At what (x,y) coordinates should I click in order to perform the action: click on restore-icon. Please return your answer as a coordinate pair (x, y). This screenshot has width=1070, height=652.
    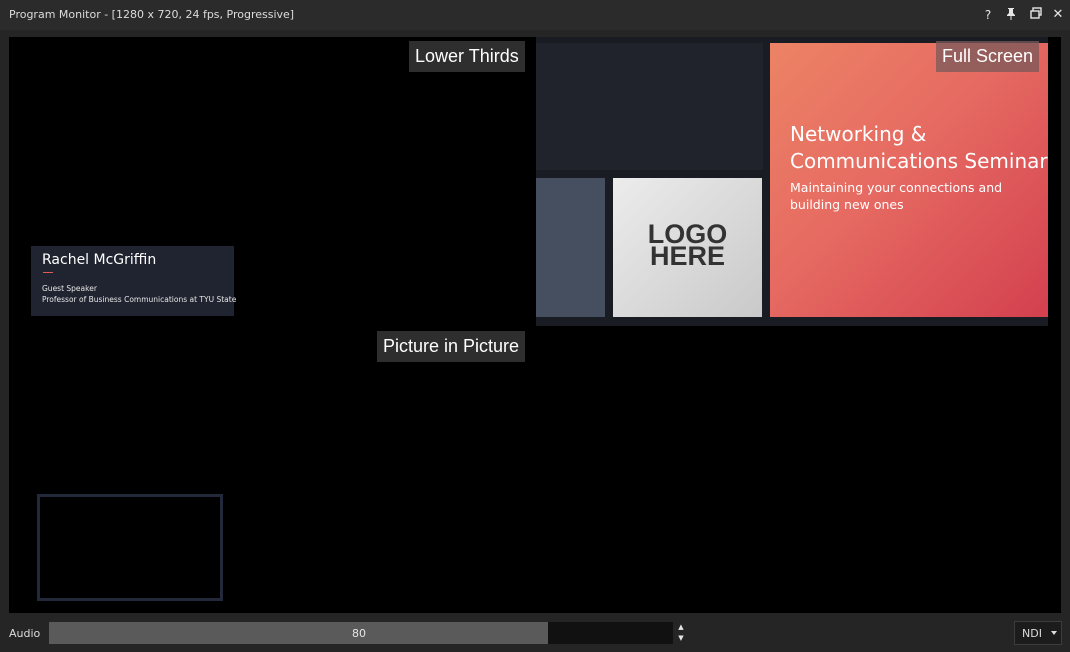
    Looking at the image, I should click on (1036, 15).